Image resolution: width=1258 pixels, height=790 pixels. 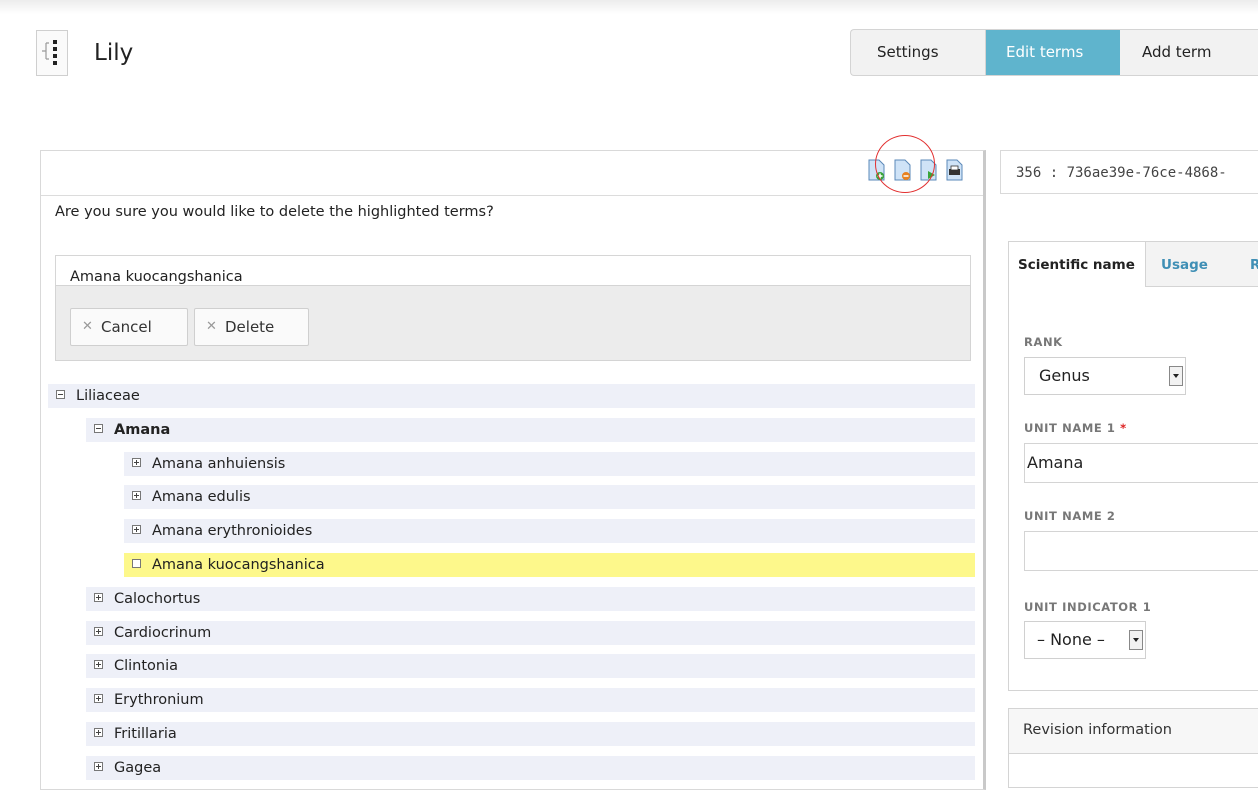 What do you see at coordinates (1071, 639) in the screenshot?
I see `unit-indicator-1-value: – None –` at bounding box center [1071, 639].